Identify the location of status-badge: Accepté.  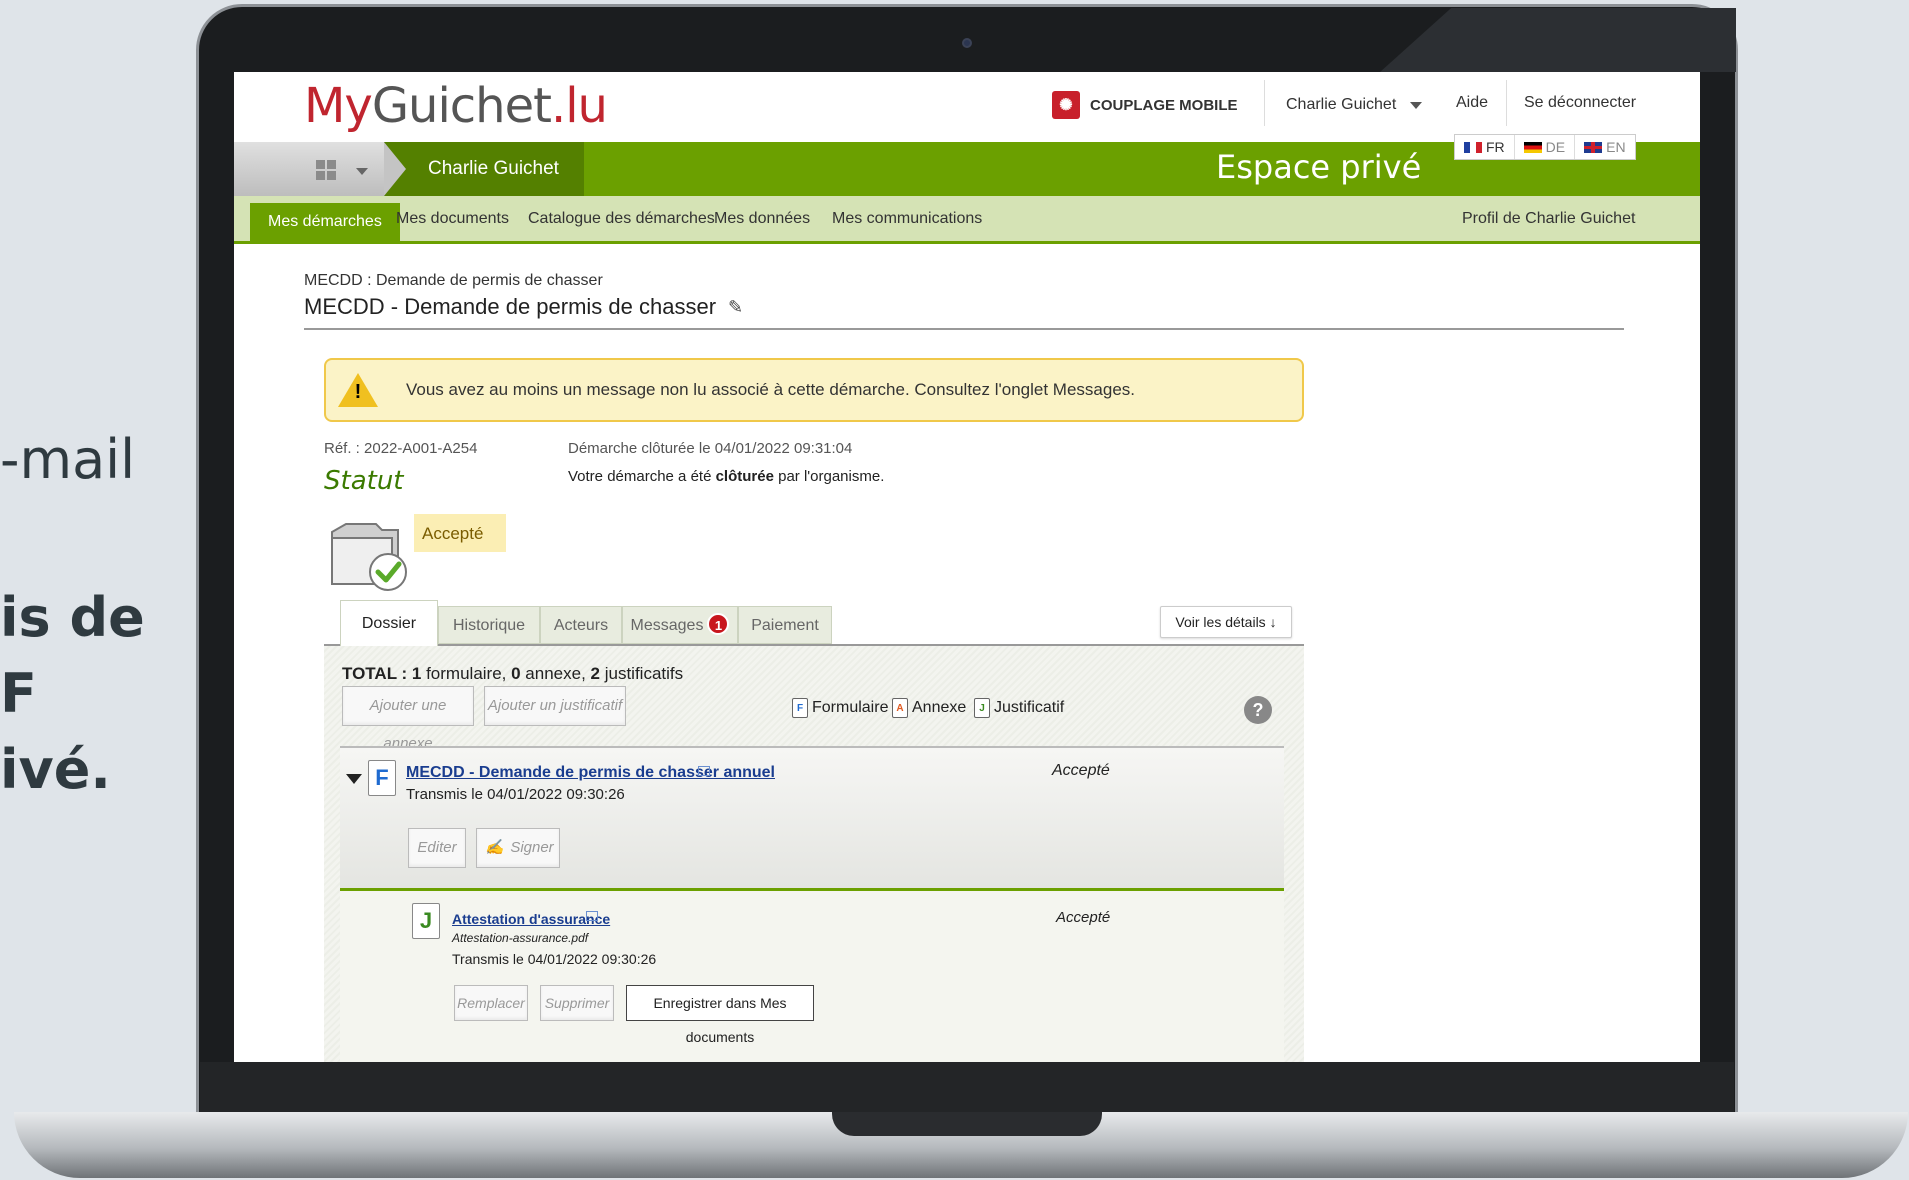
(460, 533).